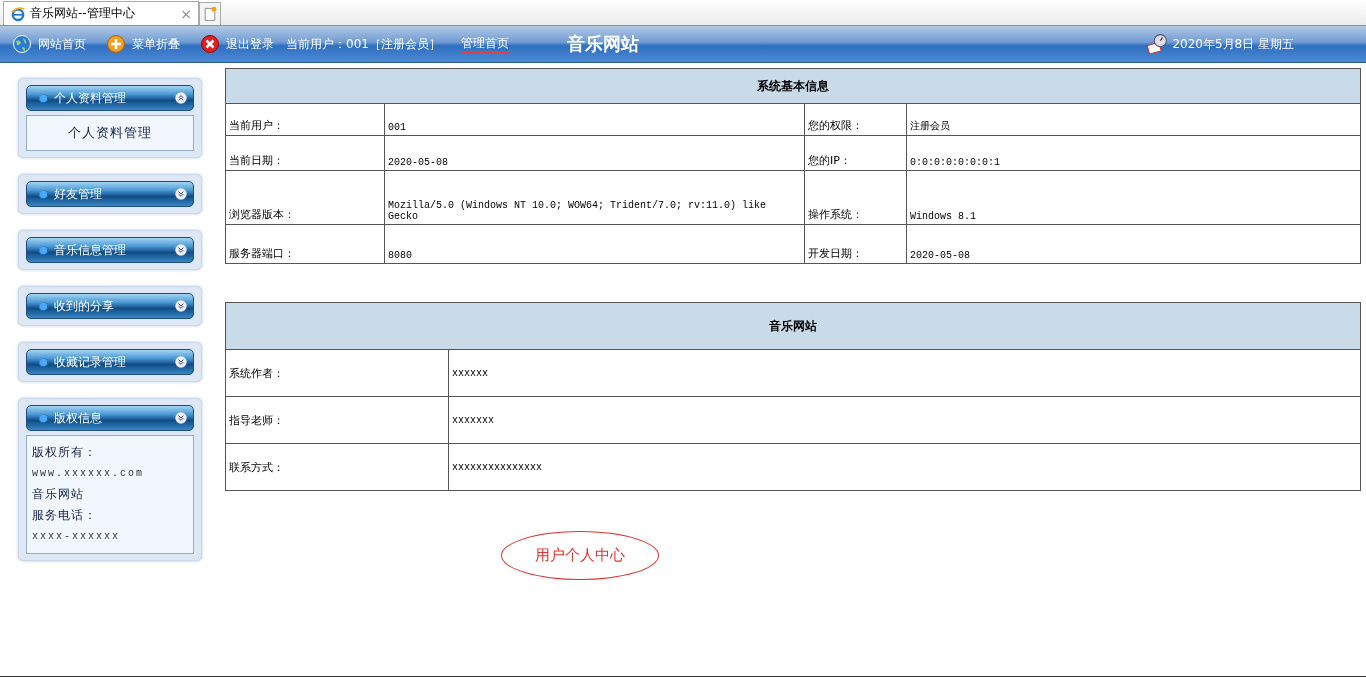 The height and width of the screenshot is (677, 1366). I want to click on info-text: 音乐网站, so click(58, 494).